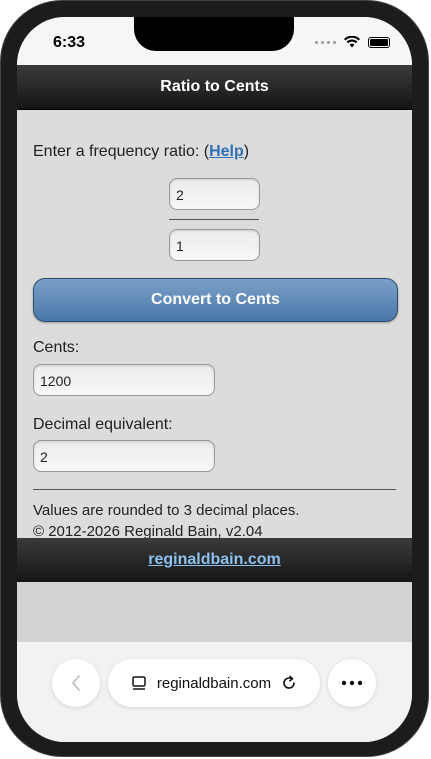 This screenshot has width=431, height=759. I want to click on page-blank-area, so click(214, 612).